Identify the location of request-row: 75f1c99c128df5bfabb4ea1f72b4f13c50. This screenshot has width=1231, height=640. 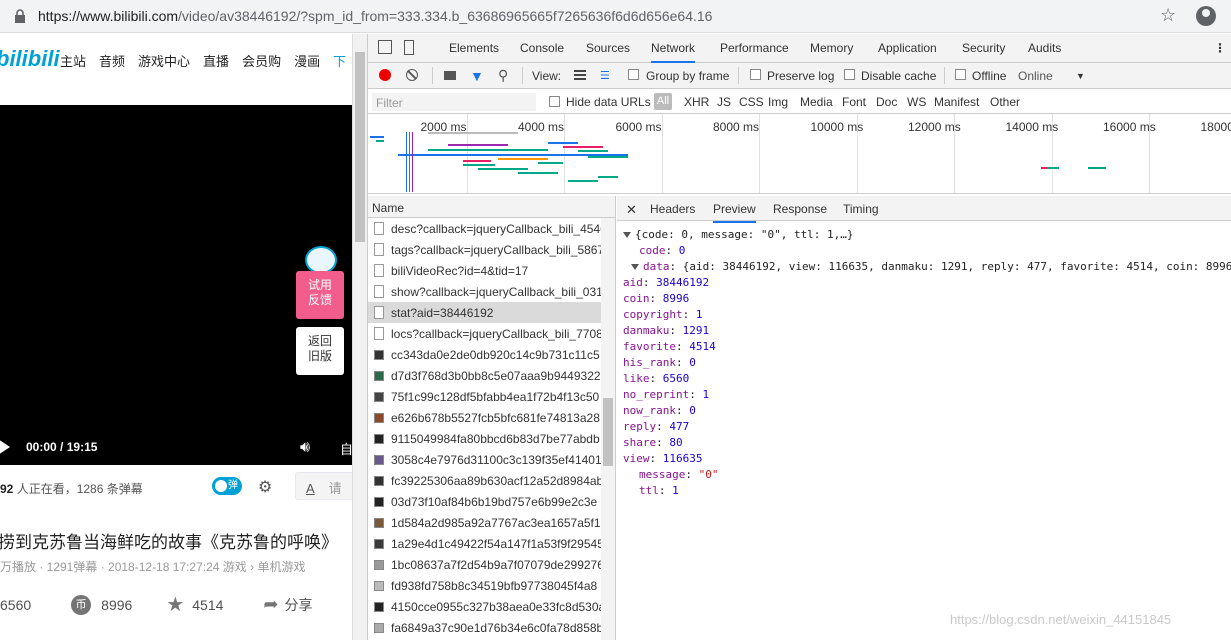
(484, 396).